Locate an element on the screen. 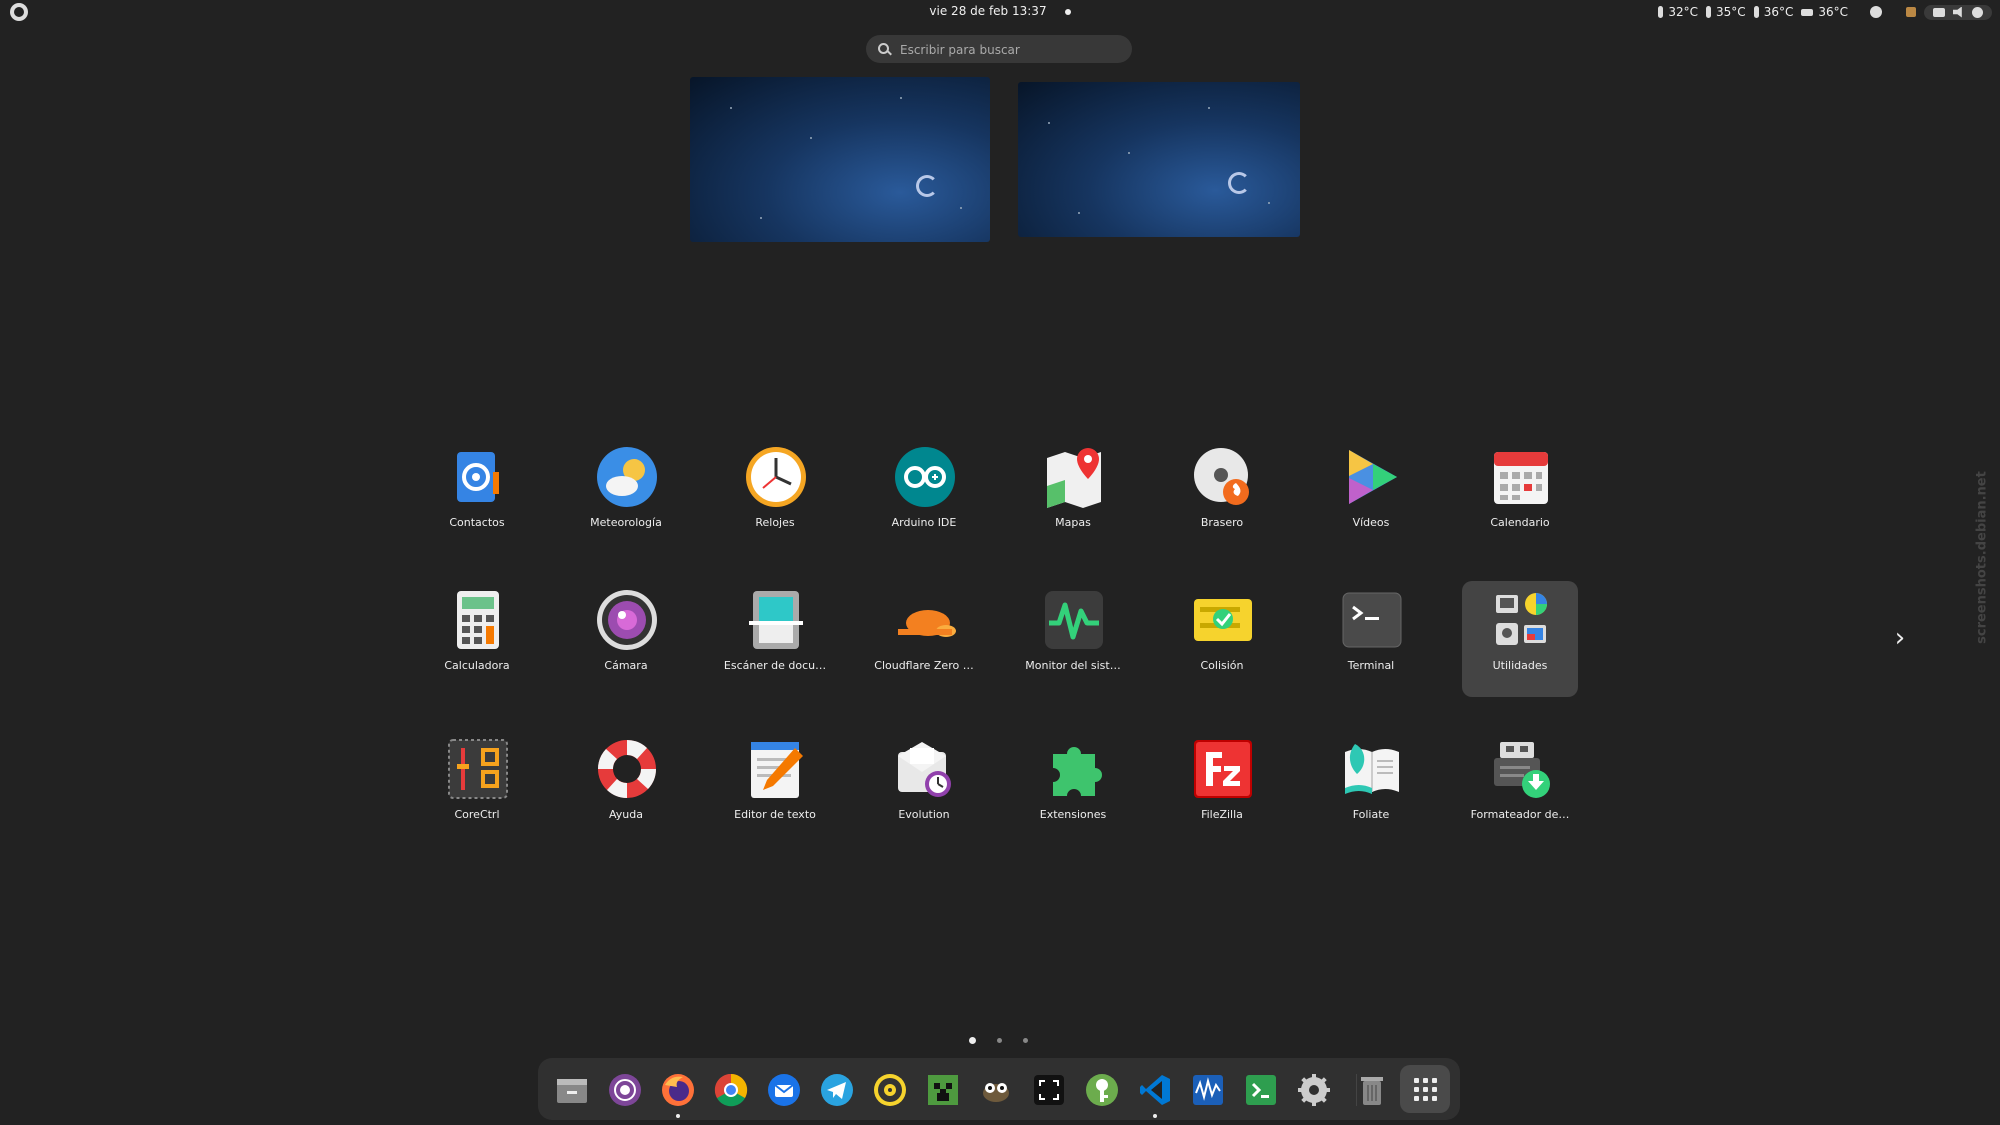 The width and height of the screenshot is (2000, 1125). temp-sensor-4: 36°C is located at coordinates (1824, 12).